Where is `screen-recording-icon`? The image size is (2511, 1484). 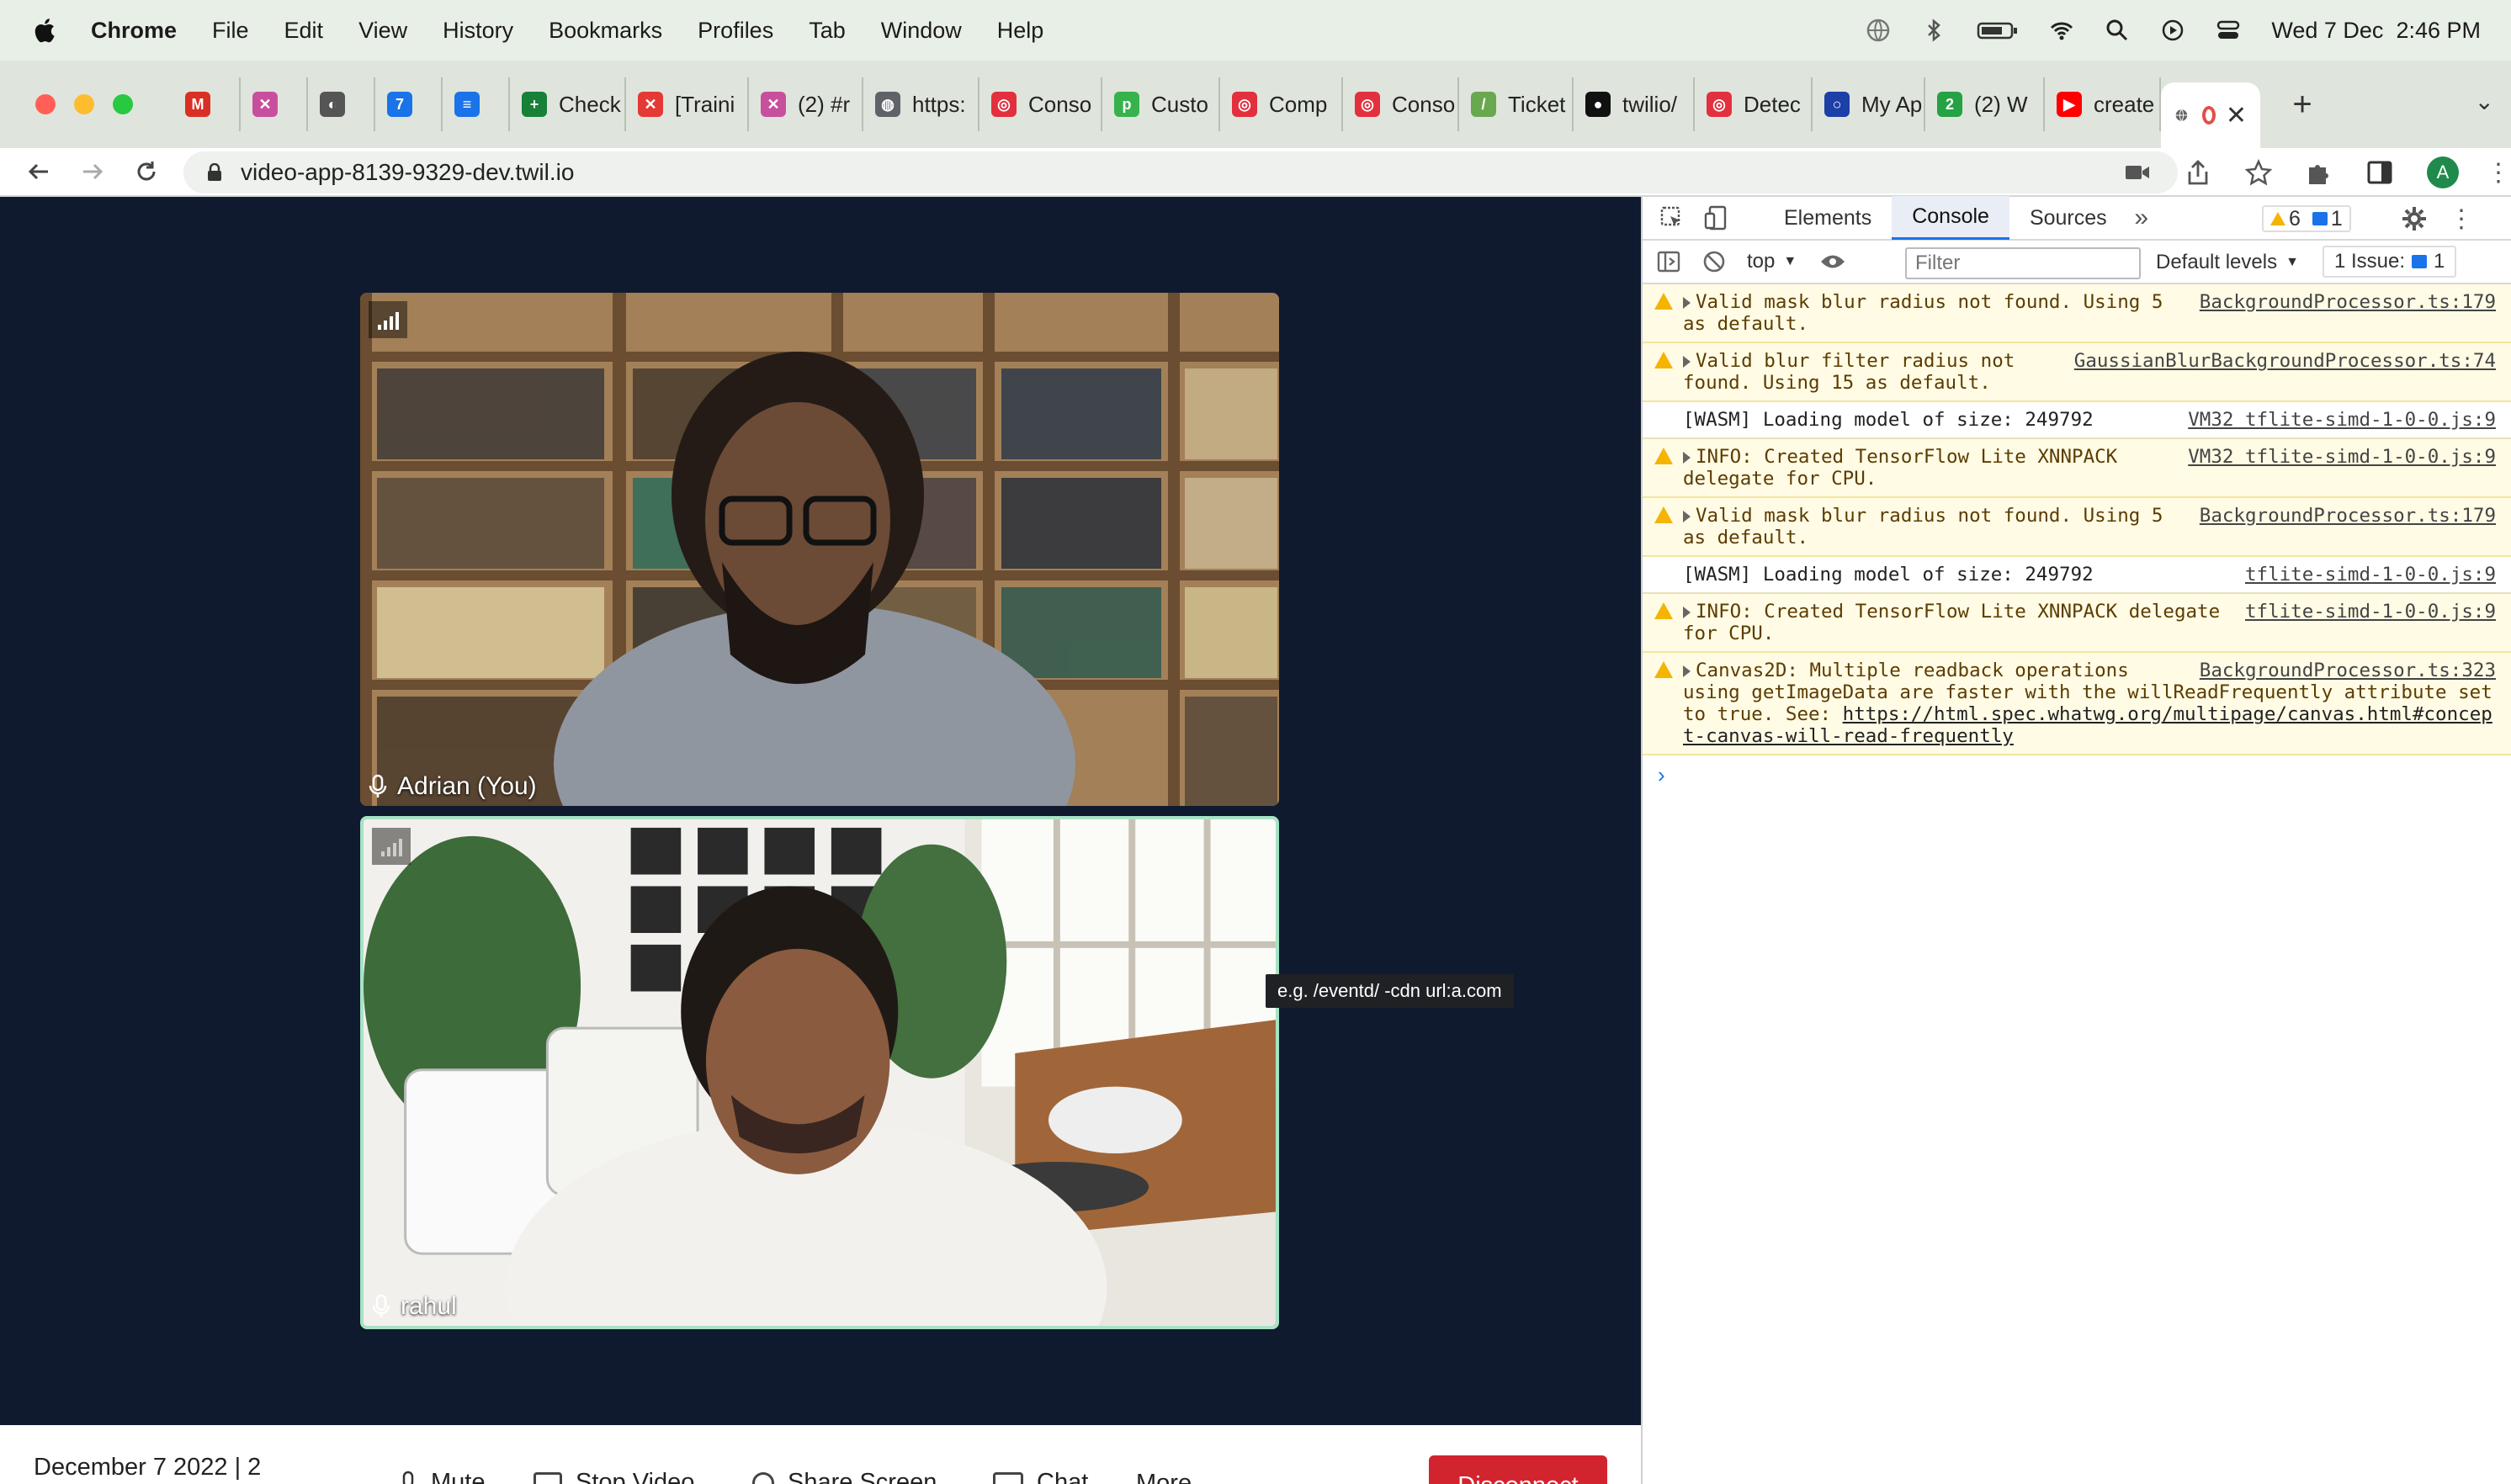 screen-recording-icon is located at coordinates (2172, 30).